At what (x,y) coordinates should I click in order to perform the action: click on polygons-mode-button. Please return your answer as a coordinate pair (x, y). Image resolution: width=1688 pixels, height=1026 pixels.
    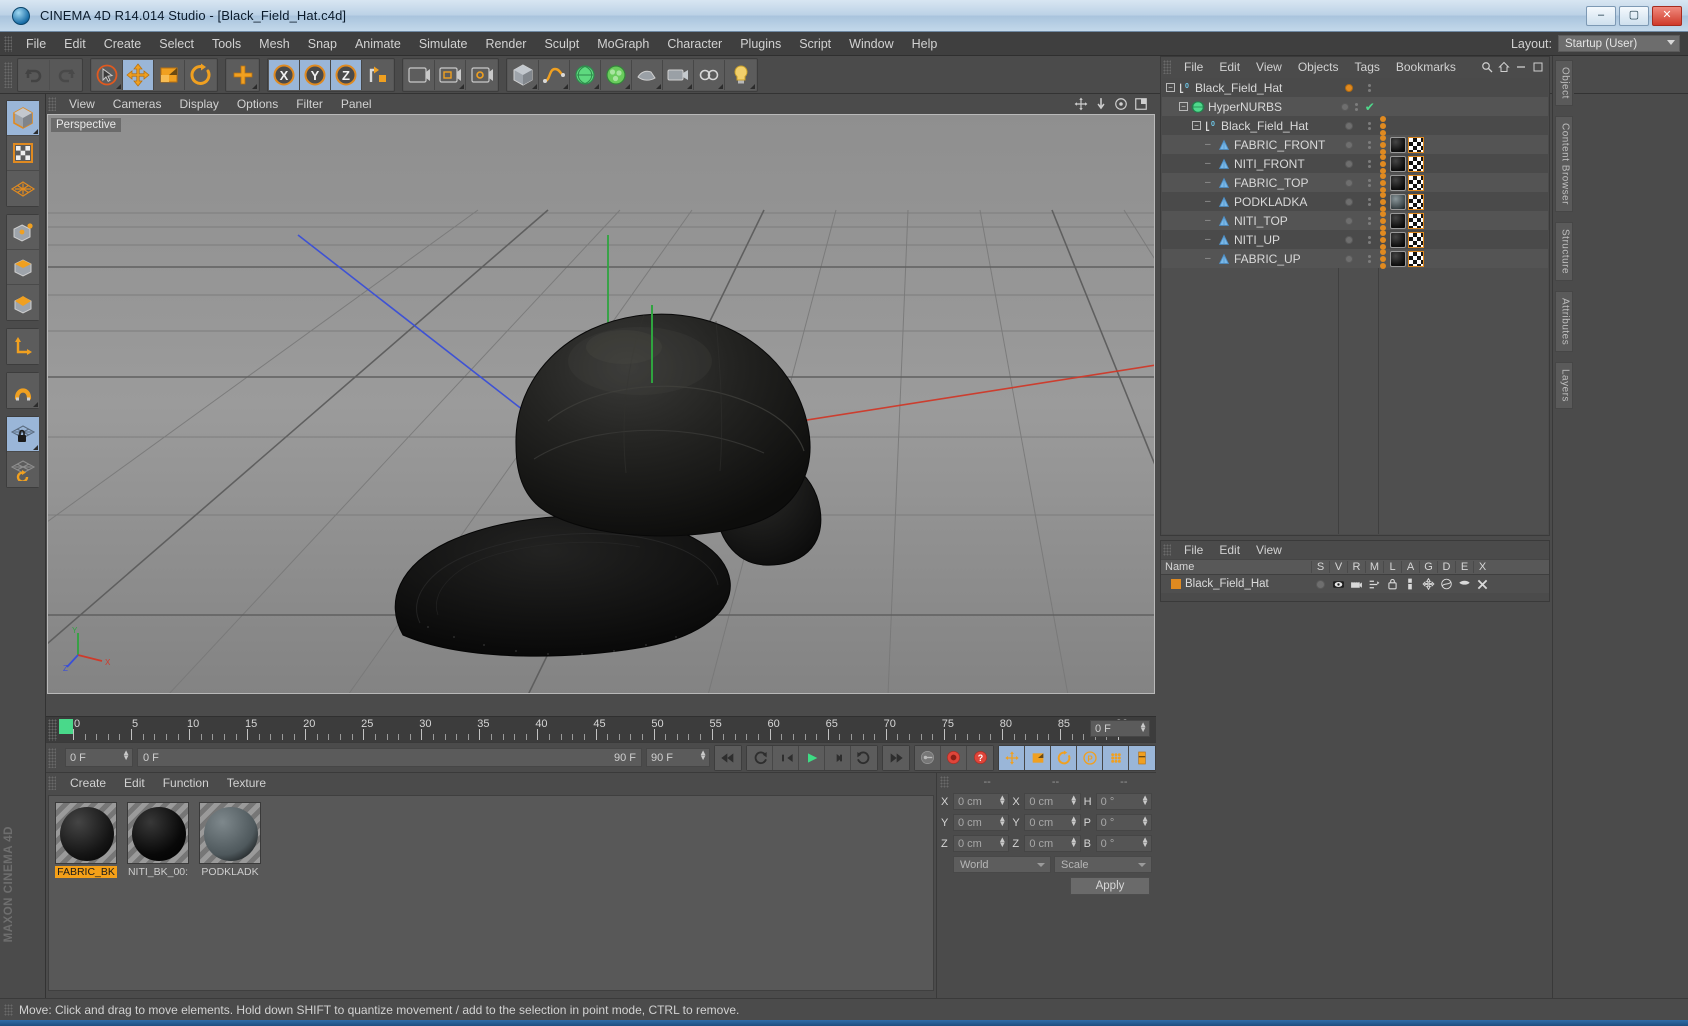
    Looking at the image, I should click on (23, 302).